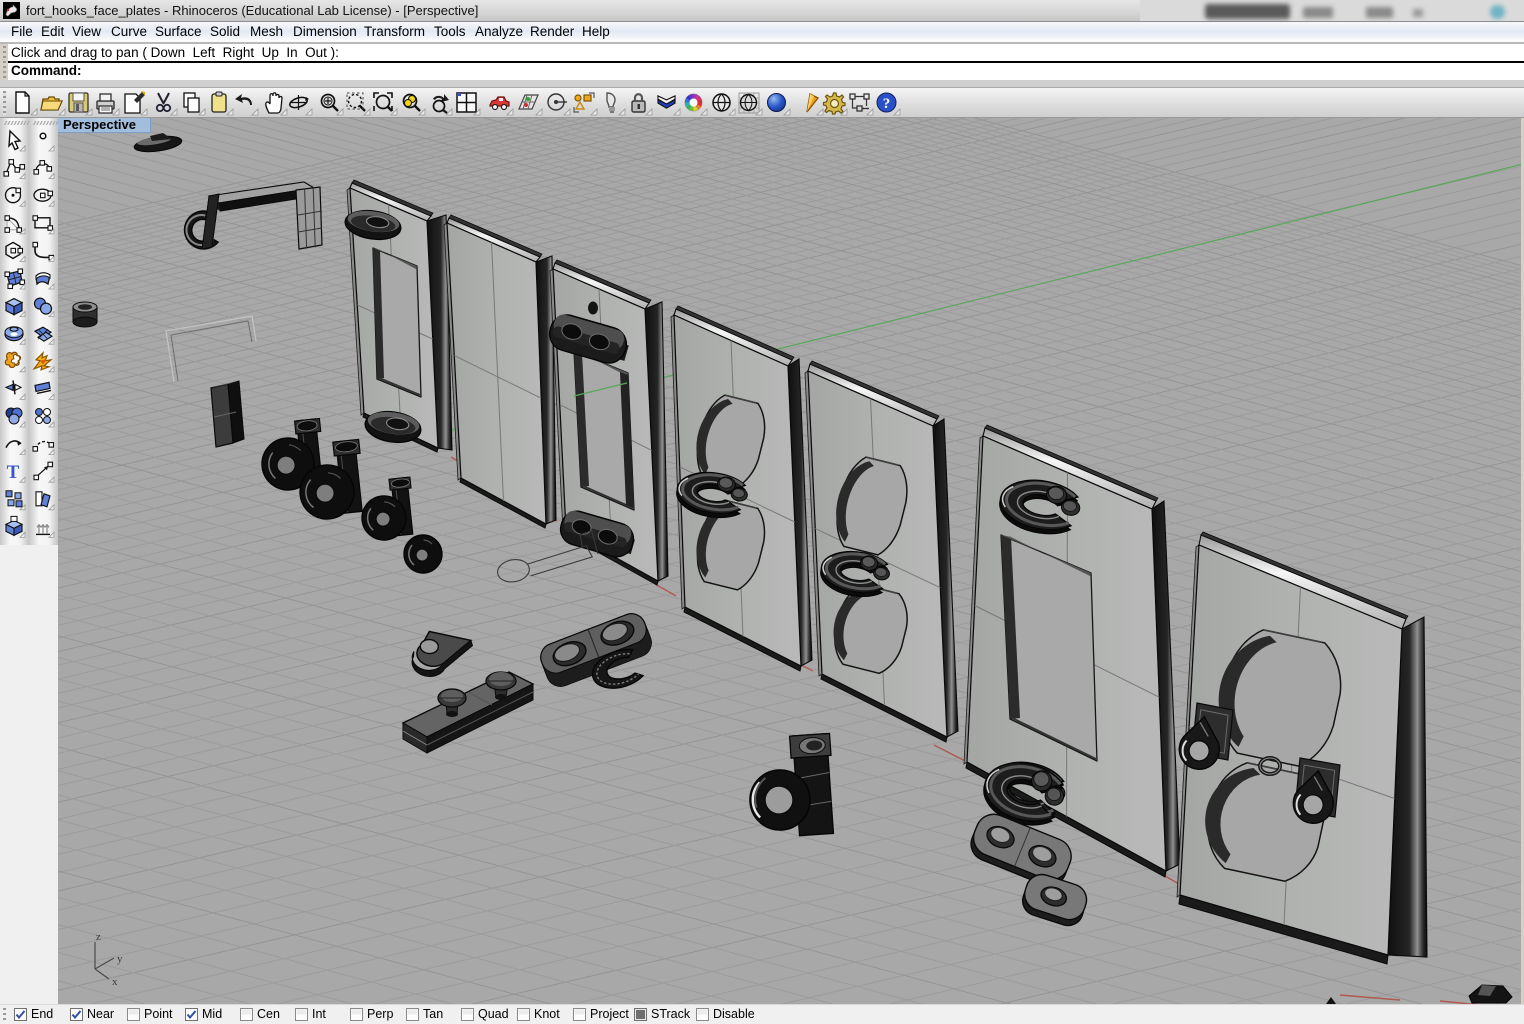  What do you see at coordinates (115, 982) in the screenshot?
I see `svg-text: x` at bounding box center [115, 982].